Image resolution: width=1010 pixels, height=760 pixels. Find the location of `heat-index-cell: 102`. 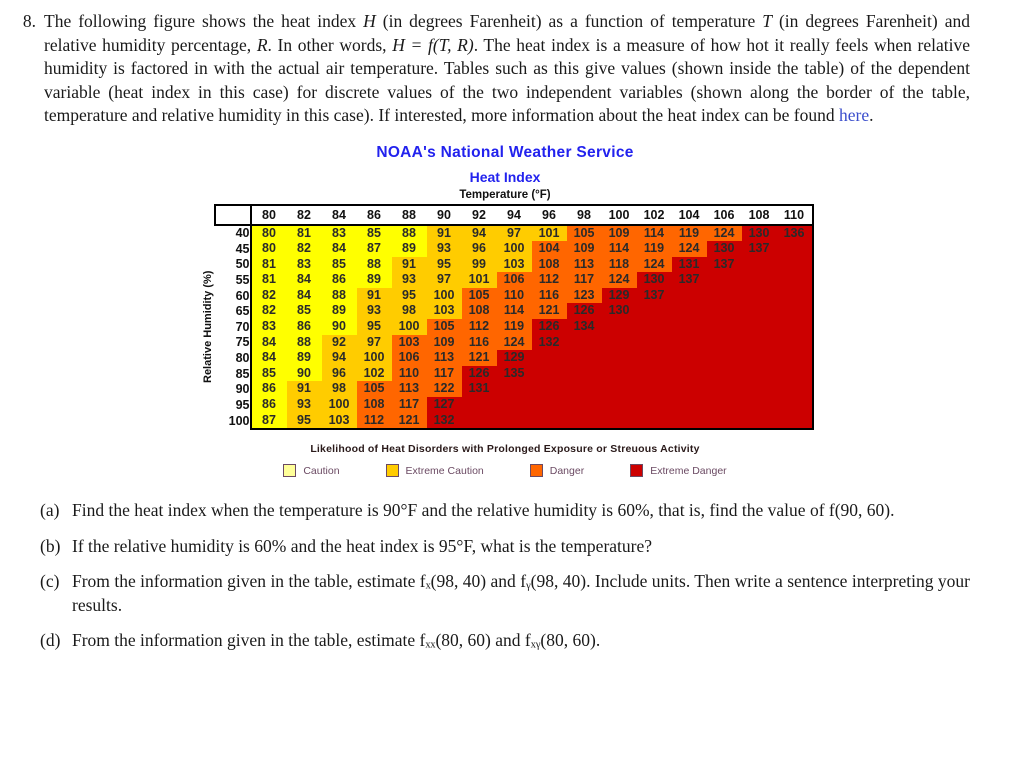

heat-index-cell: 102 is located at coordinates (374, 373).